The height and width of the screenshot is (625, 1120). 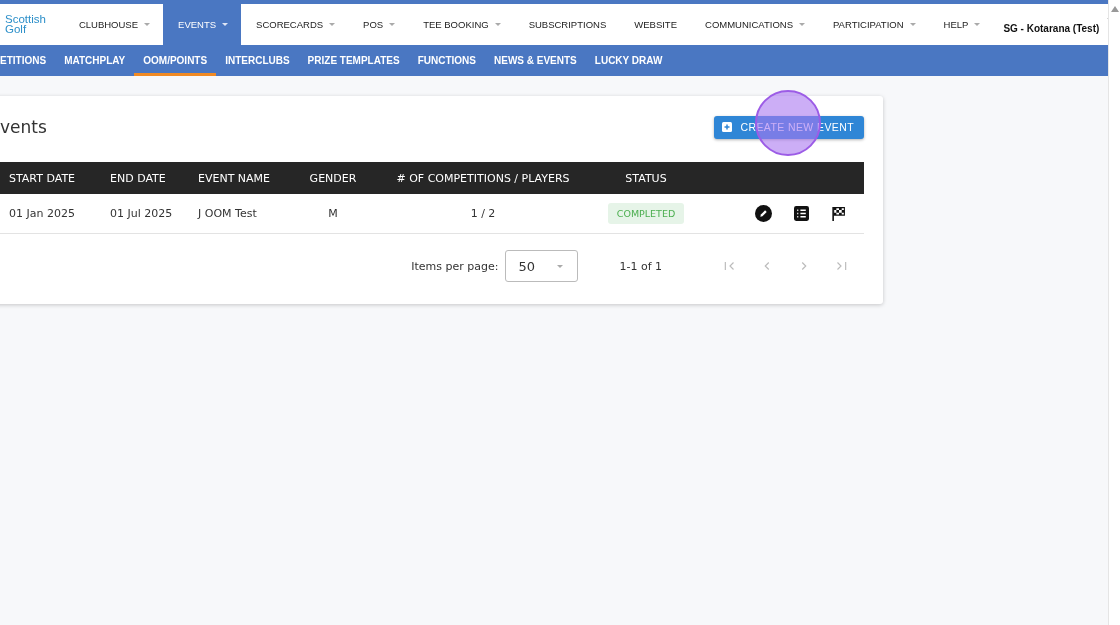 I want to click on table-cell: J OOM Test, so click(x=239, y=214).